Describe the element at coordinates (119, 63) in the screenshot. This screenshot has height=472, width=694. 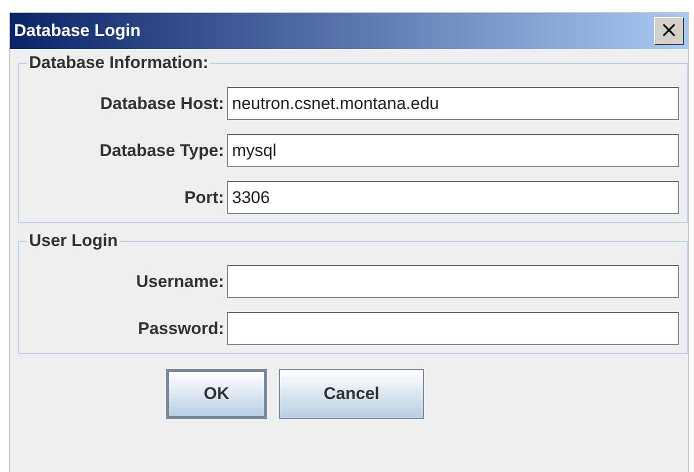
I see `group-title: Database Information:` at that location.